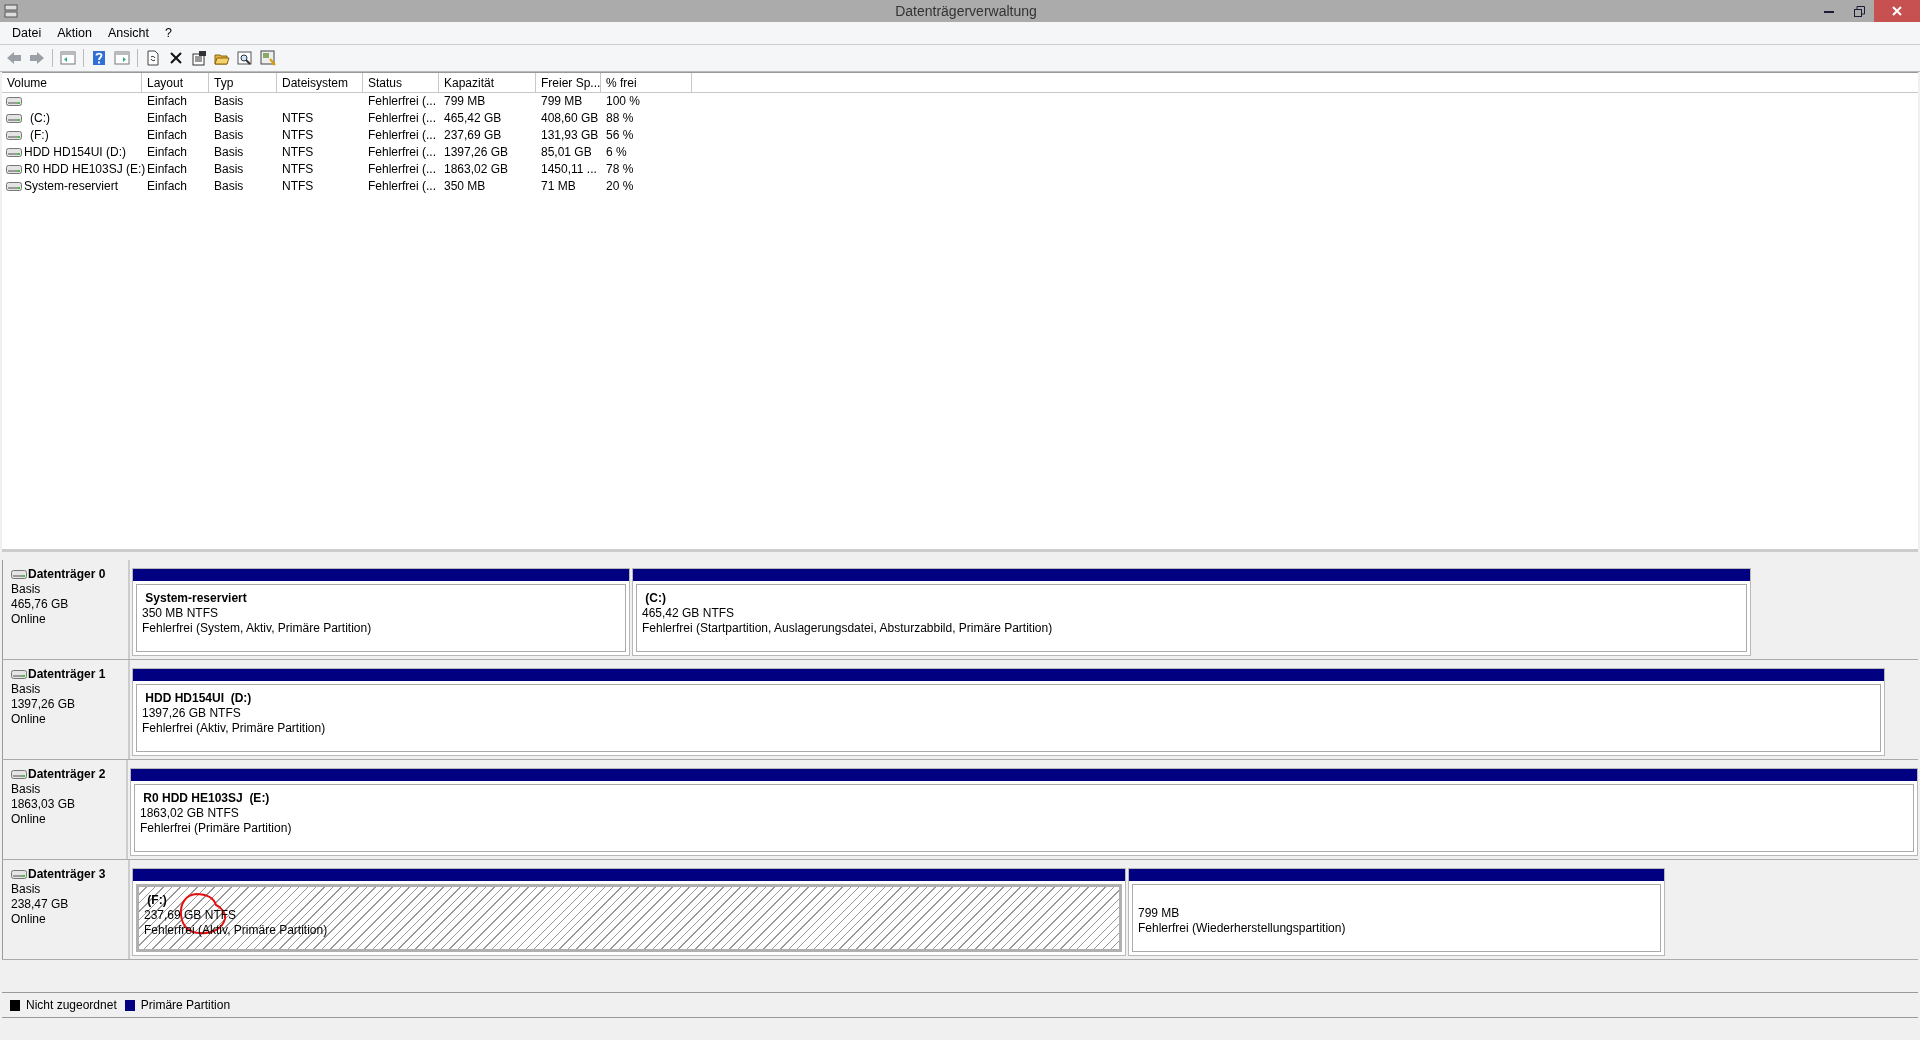 The height and width of the screenshot is (1040, 1920). I want to click on back-arrow-icon, so click(14, 58).